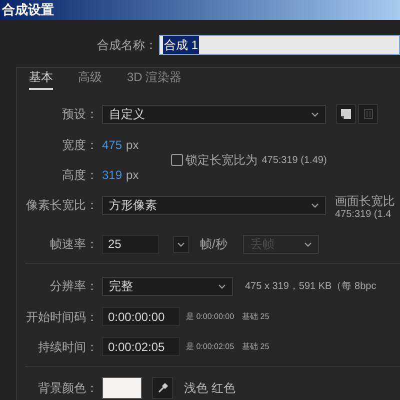 Image resolution: width=400 pixels, height=400 pixels. Describe the element at coordinates (61, 205) in the screenshot. I see `field-label: 像素长宽比：` at that location.